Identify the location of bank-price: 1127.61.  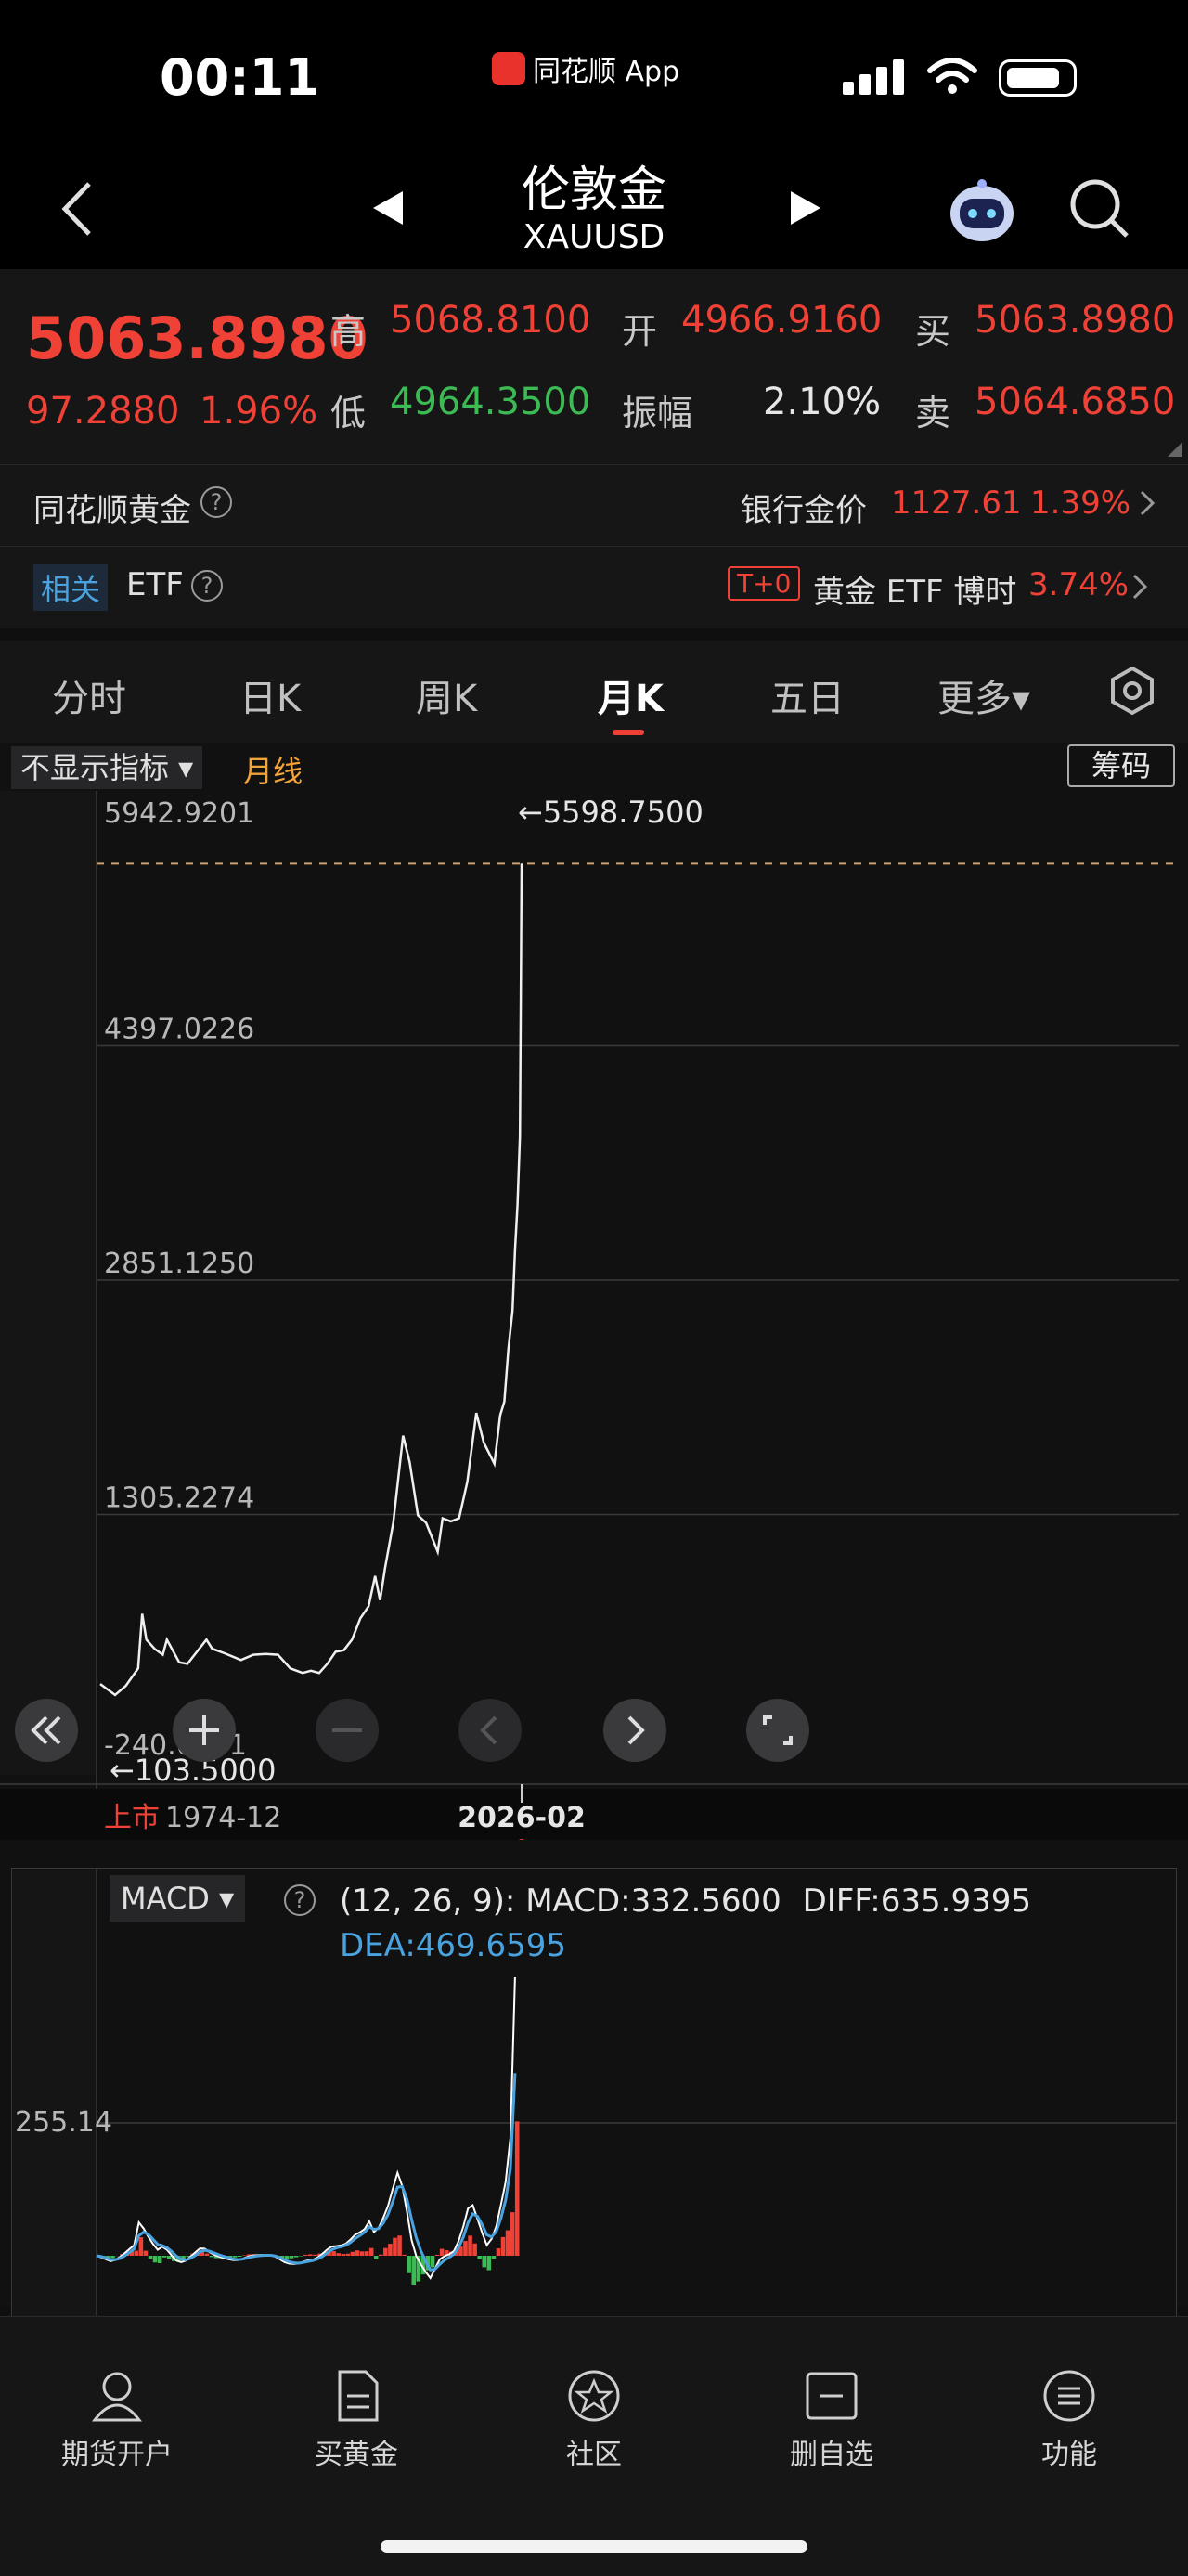
(956, 503).